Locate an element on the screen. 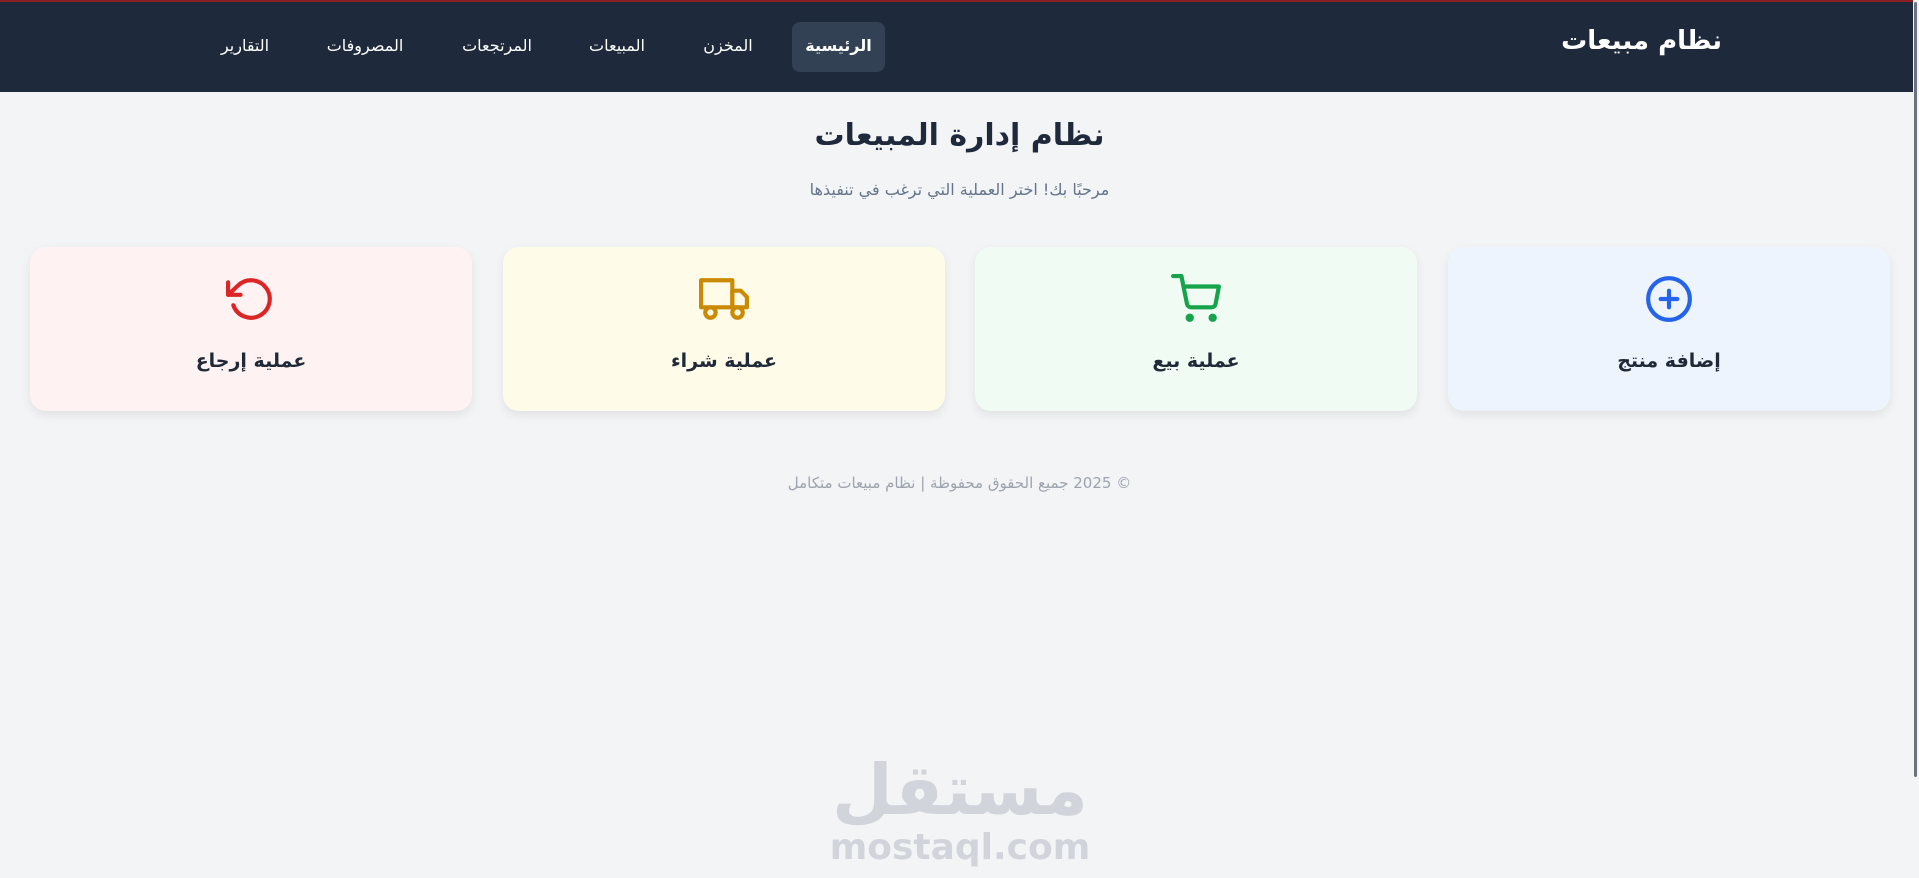 This screenshot has width=1919, height=878. nav-item-returns: المرتجعات is located at coordinates (497, 47).